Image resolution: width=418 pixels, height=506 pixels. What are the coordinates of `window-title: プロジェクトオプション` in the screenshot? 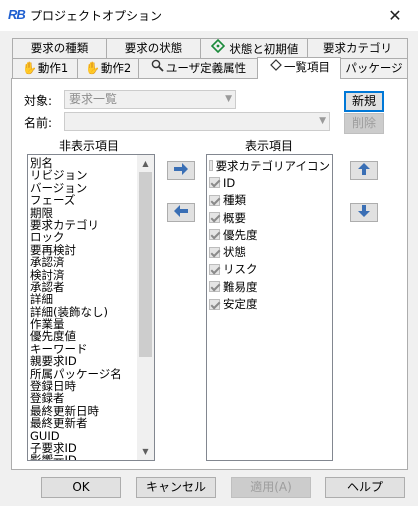 It's located at (96, 16).